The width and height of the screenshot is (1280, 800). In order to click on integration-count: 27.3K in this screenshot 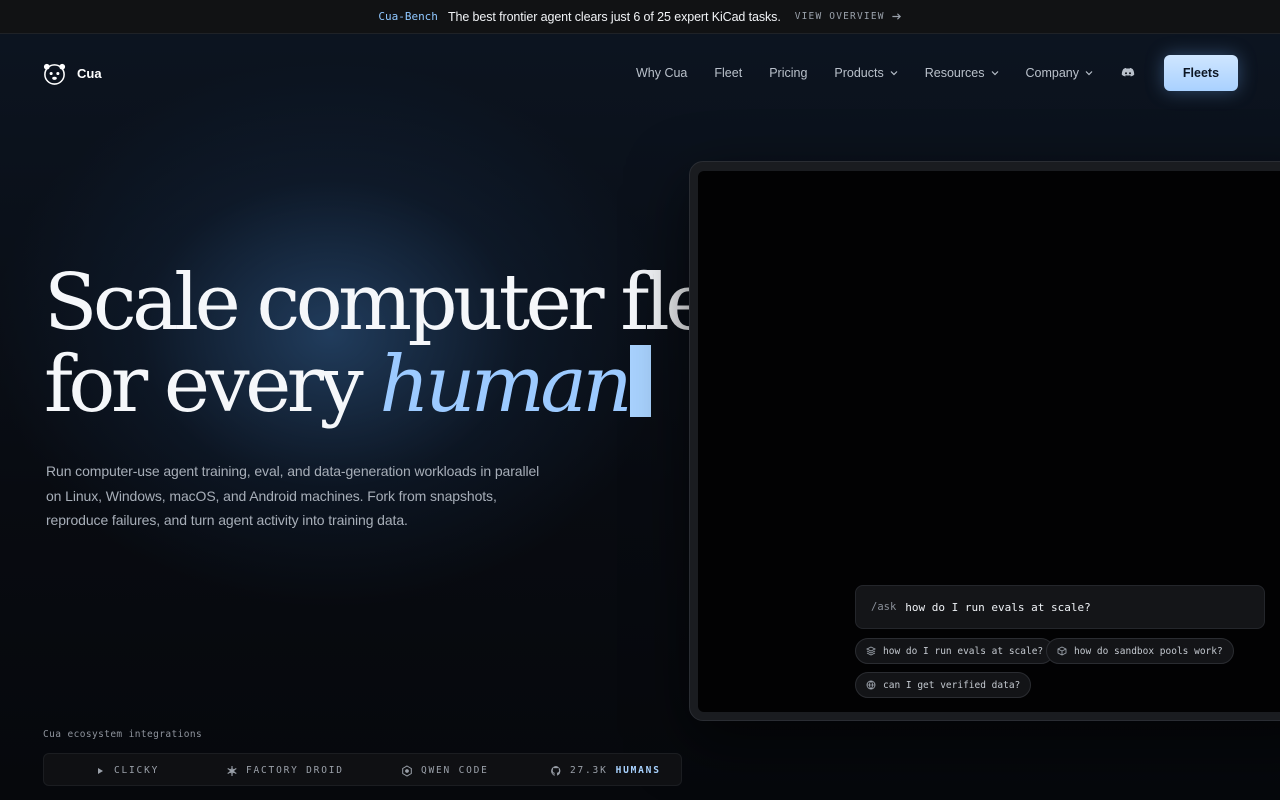, I will do `click(589, 770)`.